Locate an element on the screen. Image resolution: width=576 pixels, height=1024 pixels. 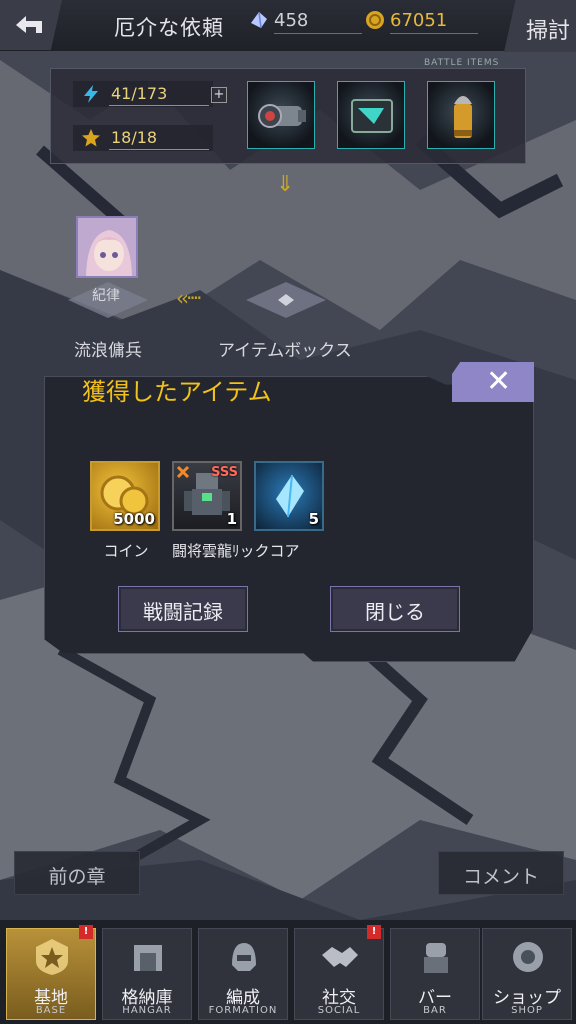
bartender-icon is located at coordinates (436, 958).